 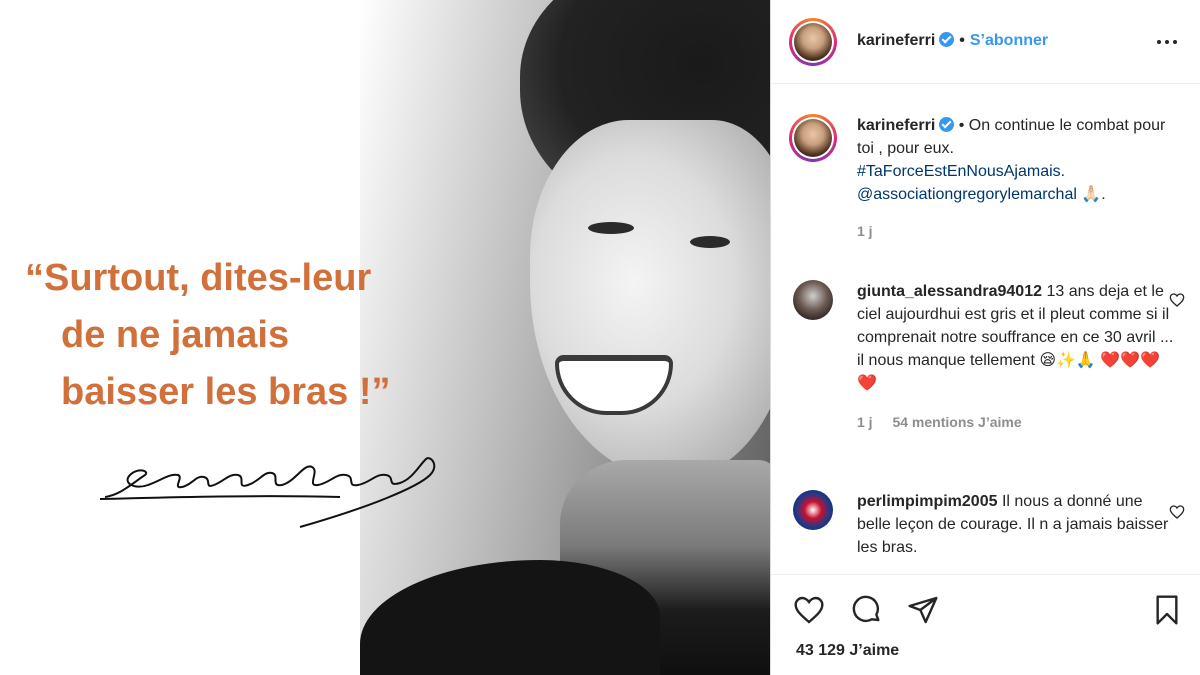 What do you see at coordinates (865, 422) in the screenshot?
I see `comment-time: 1 j` at bounding box center [865, 422].